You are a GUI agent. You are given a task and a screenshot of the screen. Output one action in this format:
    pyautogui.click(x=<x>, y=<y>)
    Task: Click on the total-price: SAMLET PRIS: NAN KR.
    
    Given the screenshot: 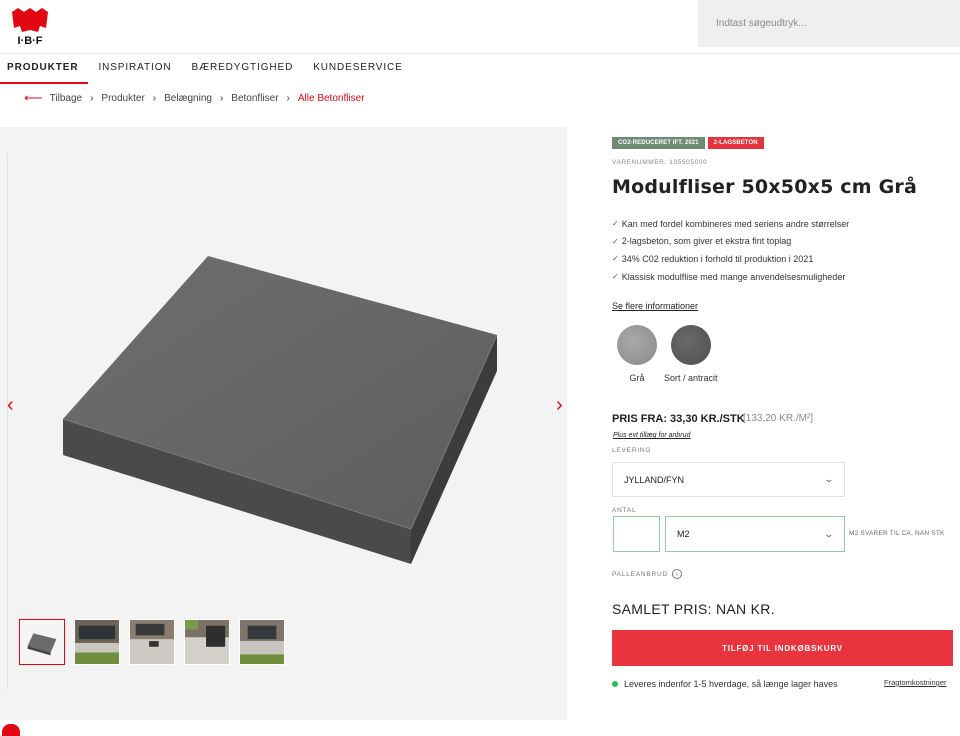 What is the action you would take?
    pyautogui.click(x=693, y=609)
    